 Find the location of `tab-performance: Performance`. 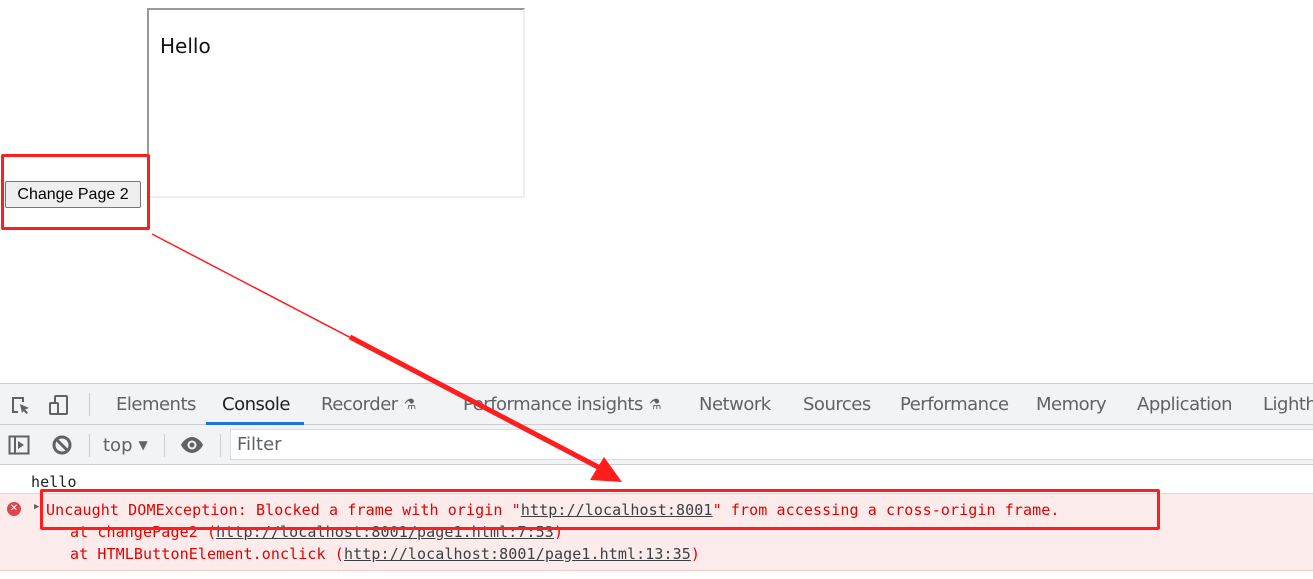

tab-performance: Performance is located at coordinates (954, 404).